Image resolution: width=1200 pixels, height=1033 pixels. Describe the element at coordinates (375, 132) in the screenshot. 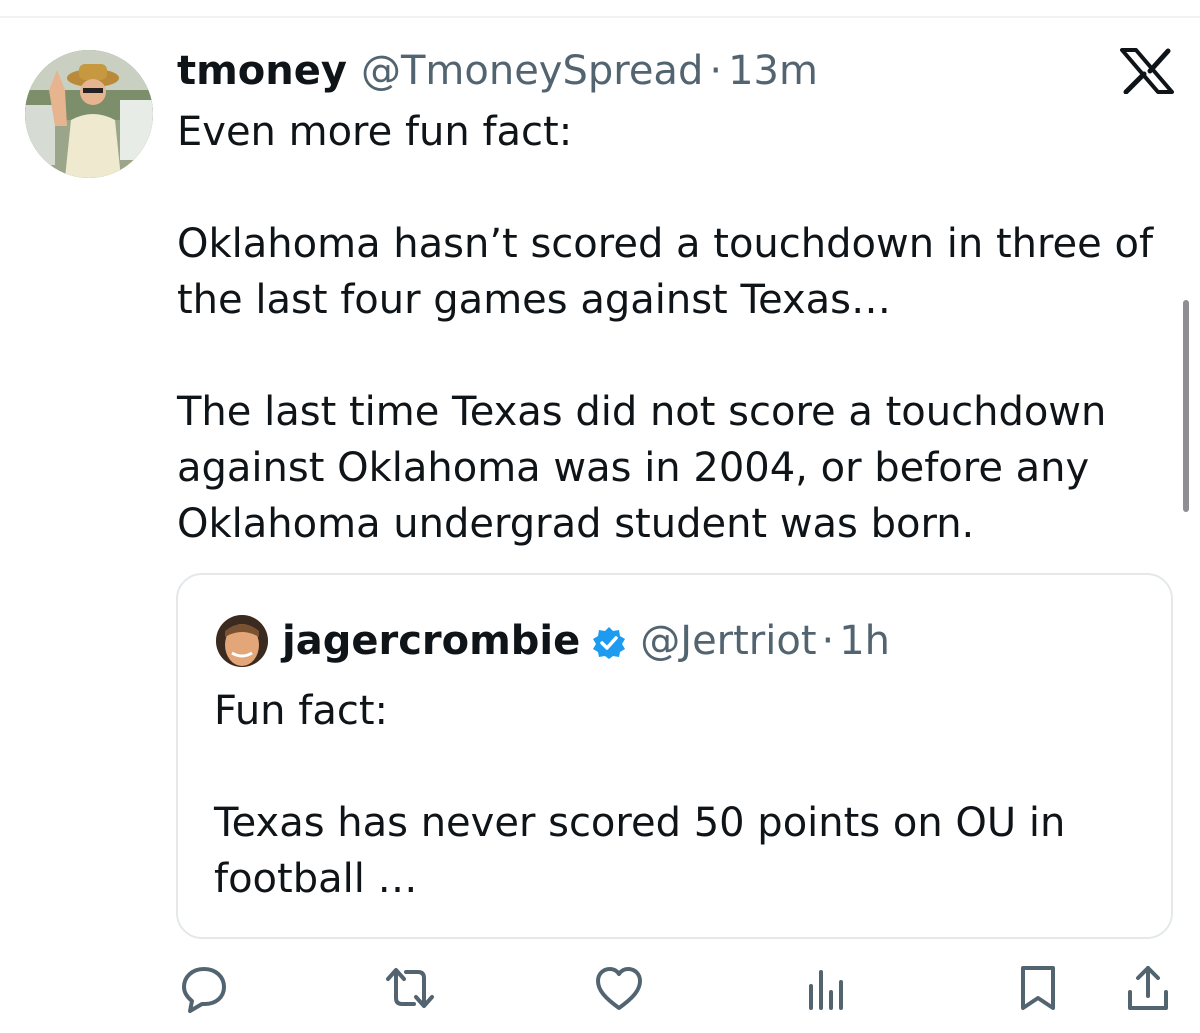

I see `tweet-line: Even more fun fact:` at that location.